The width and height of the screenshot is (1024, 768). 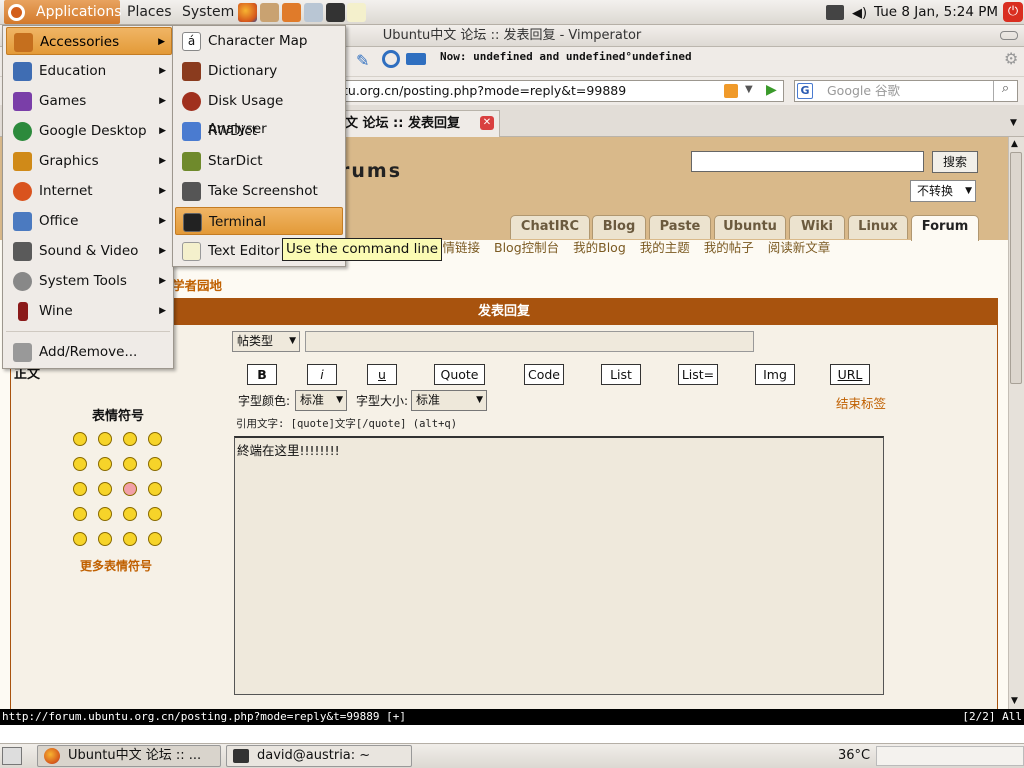 What do you see at coordinates (526, 247) in the screenshot?
I see `nav-link-blog-console: Blog控制台` at bounding box center [526, 247].